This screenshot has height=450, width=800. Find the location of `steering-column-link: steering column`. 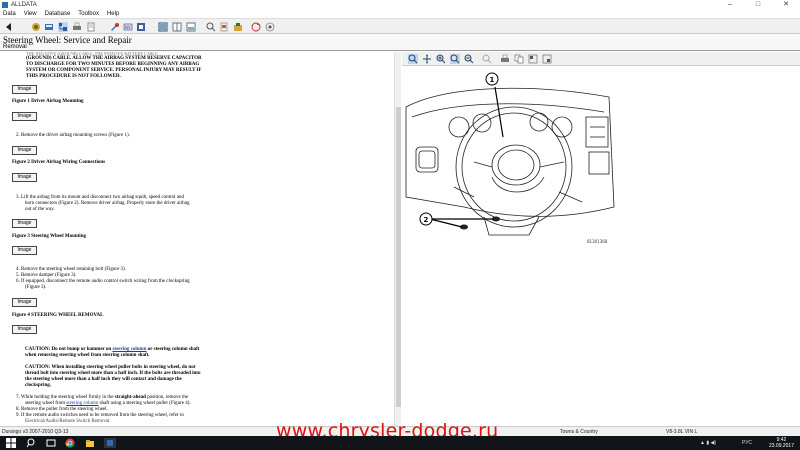

steering-column-link: steering column is located at coordinates (129, 349).